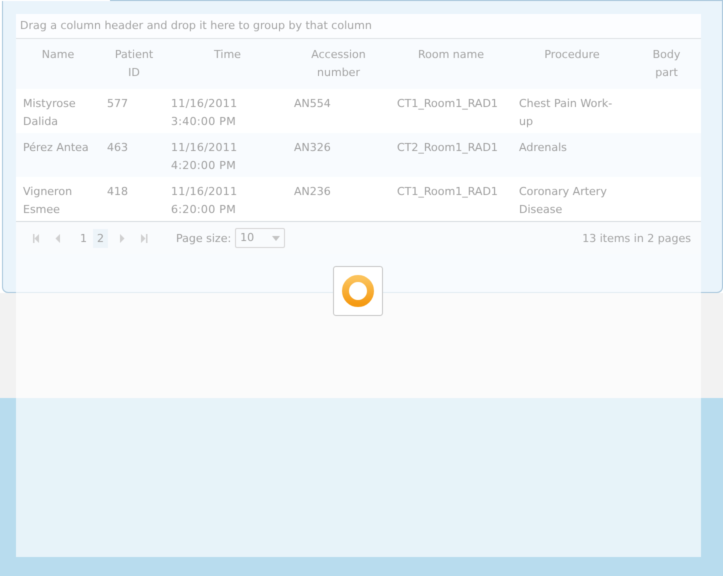 This screenshot has width=723, height=576. Describe the element at coordinates (572, 64) in the screenshot. I see `column-header: Procedure` at that location.